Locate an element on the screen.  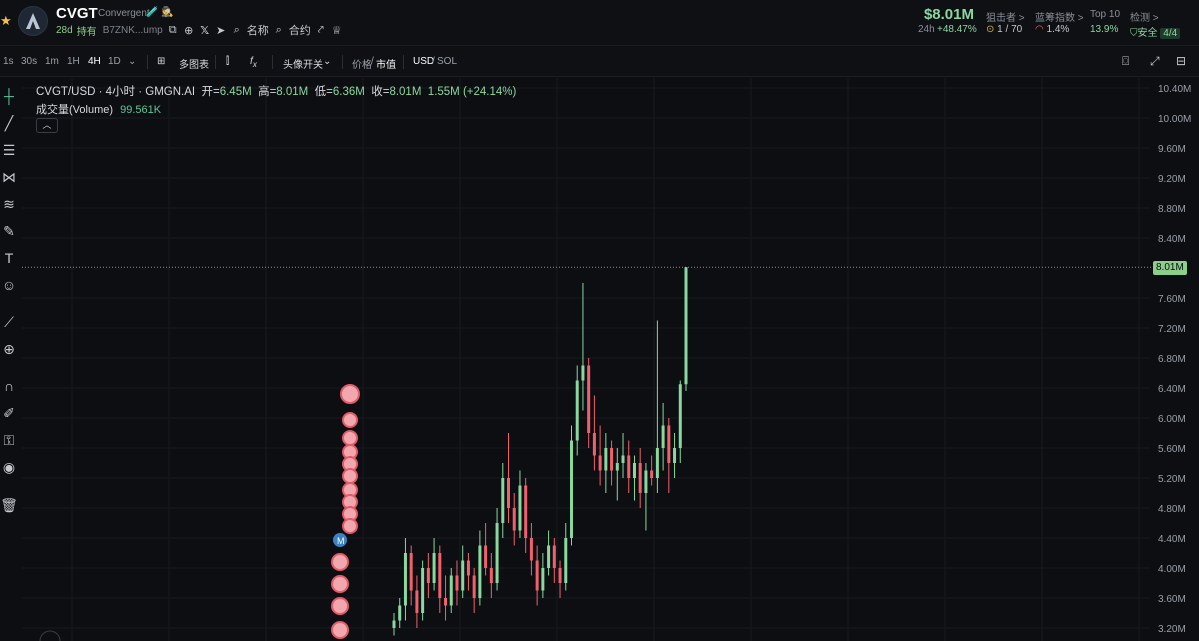
mcap-toggle: 市值 is located at coordinates (386, 63).